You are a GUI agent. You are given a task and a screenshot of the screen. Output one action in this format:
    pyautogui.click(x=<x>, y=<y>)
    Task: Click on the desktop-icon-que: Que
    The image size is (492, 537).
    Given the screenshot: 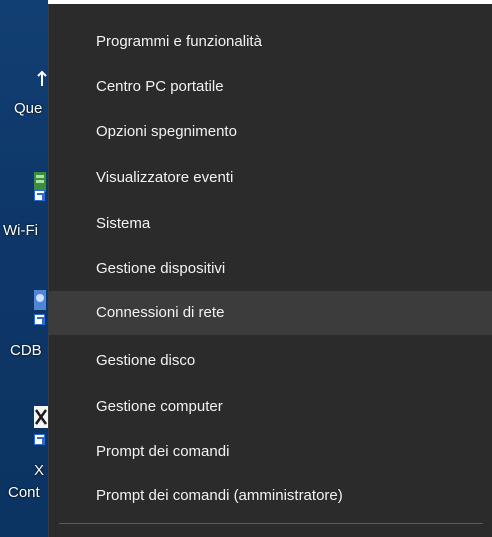 What is the action you would take?
    pyautogui.click(x=24, y=105)
    